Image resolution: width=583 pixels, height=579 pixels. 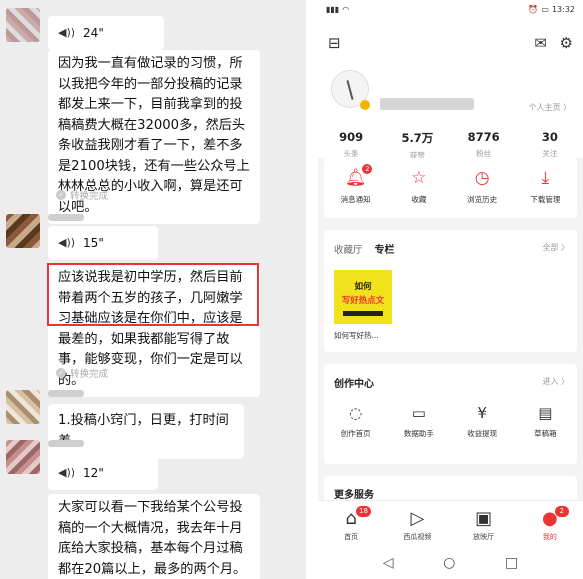 I want to click on voice-duration: 12", so click(x=93, y=472).